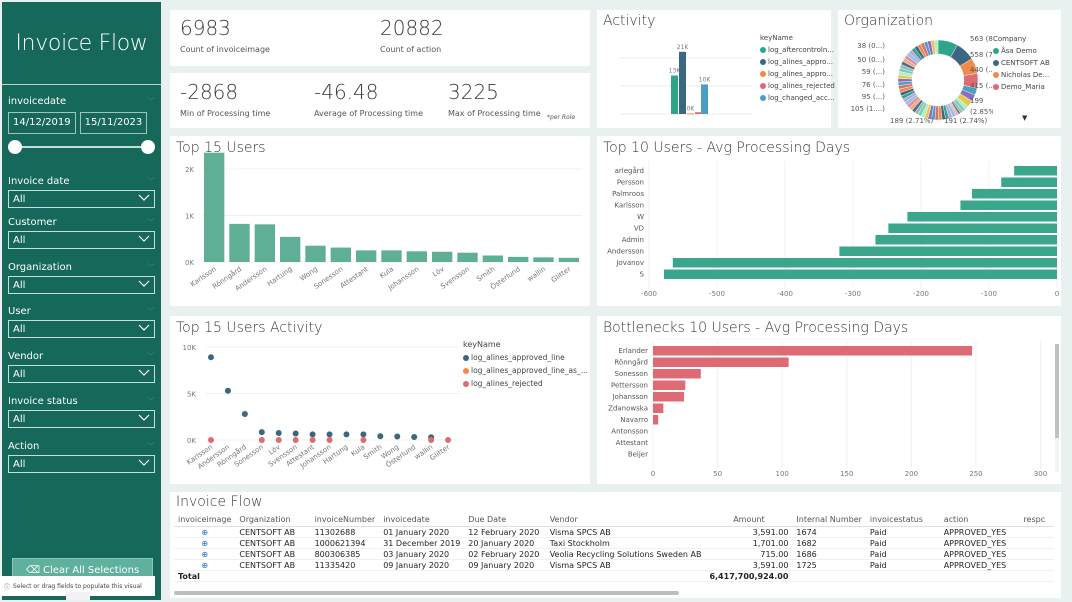 The image size is (1072, 602). Describe the element at coordinates (422, 520) in the screenshot. I see `column-header: invoicedate` at that location.